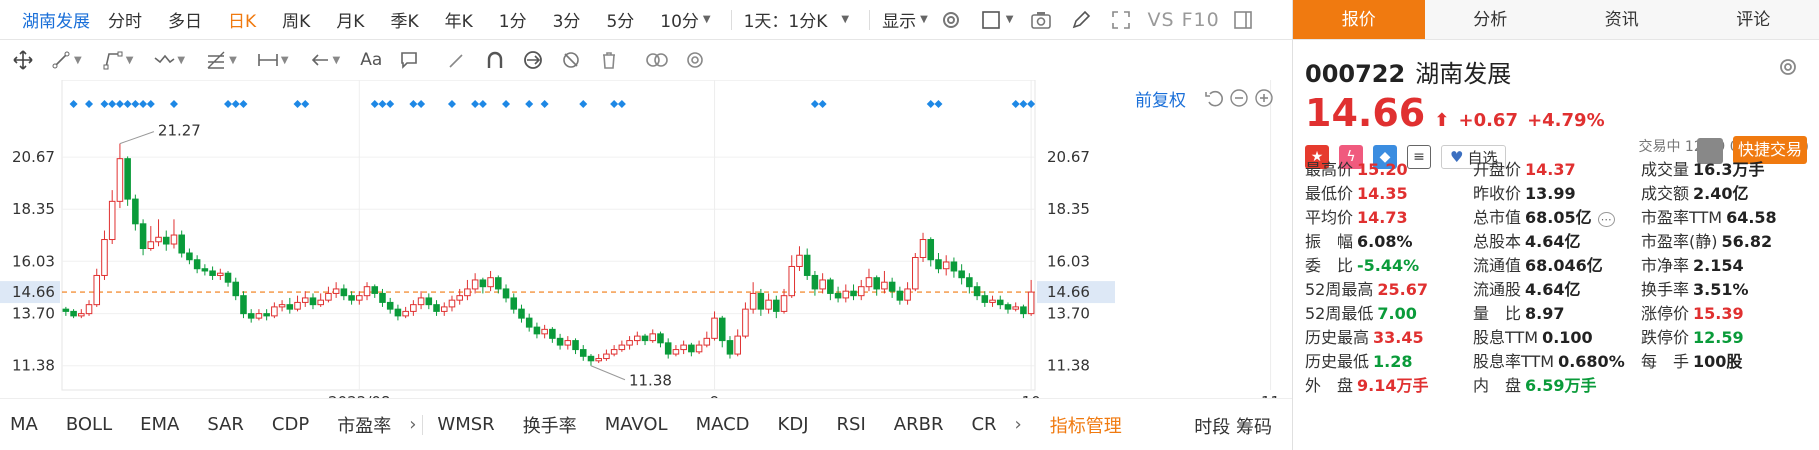 The height and width of the screenshot is (450, 1819). Describe the element at coordinates (657, 60) in the screenshot. I see `link-circles-icon` at that location.